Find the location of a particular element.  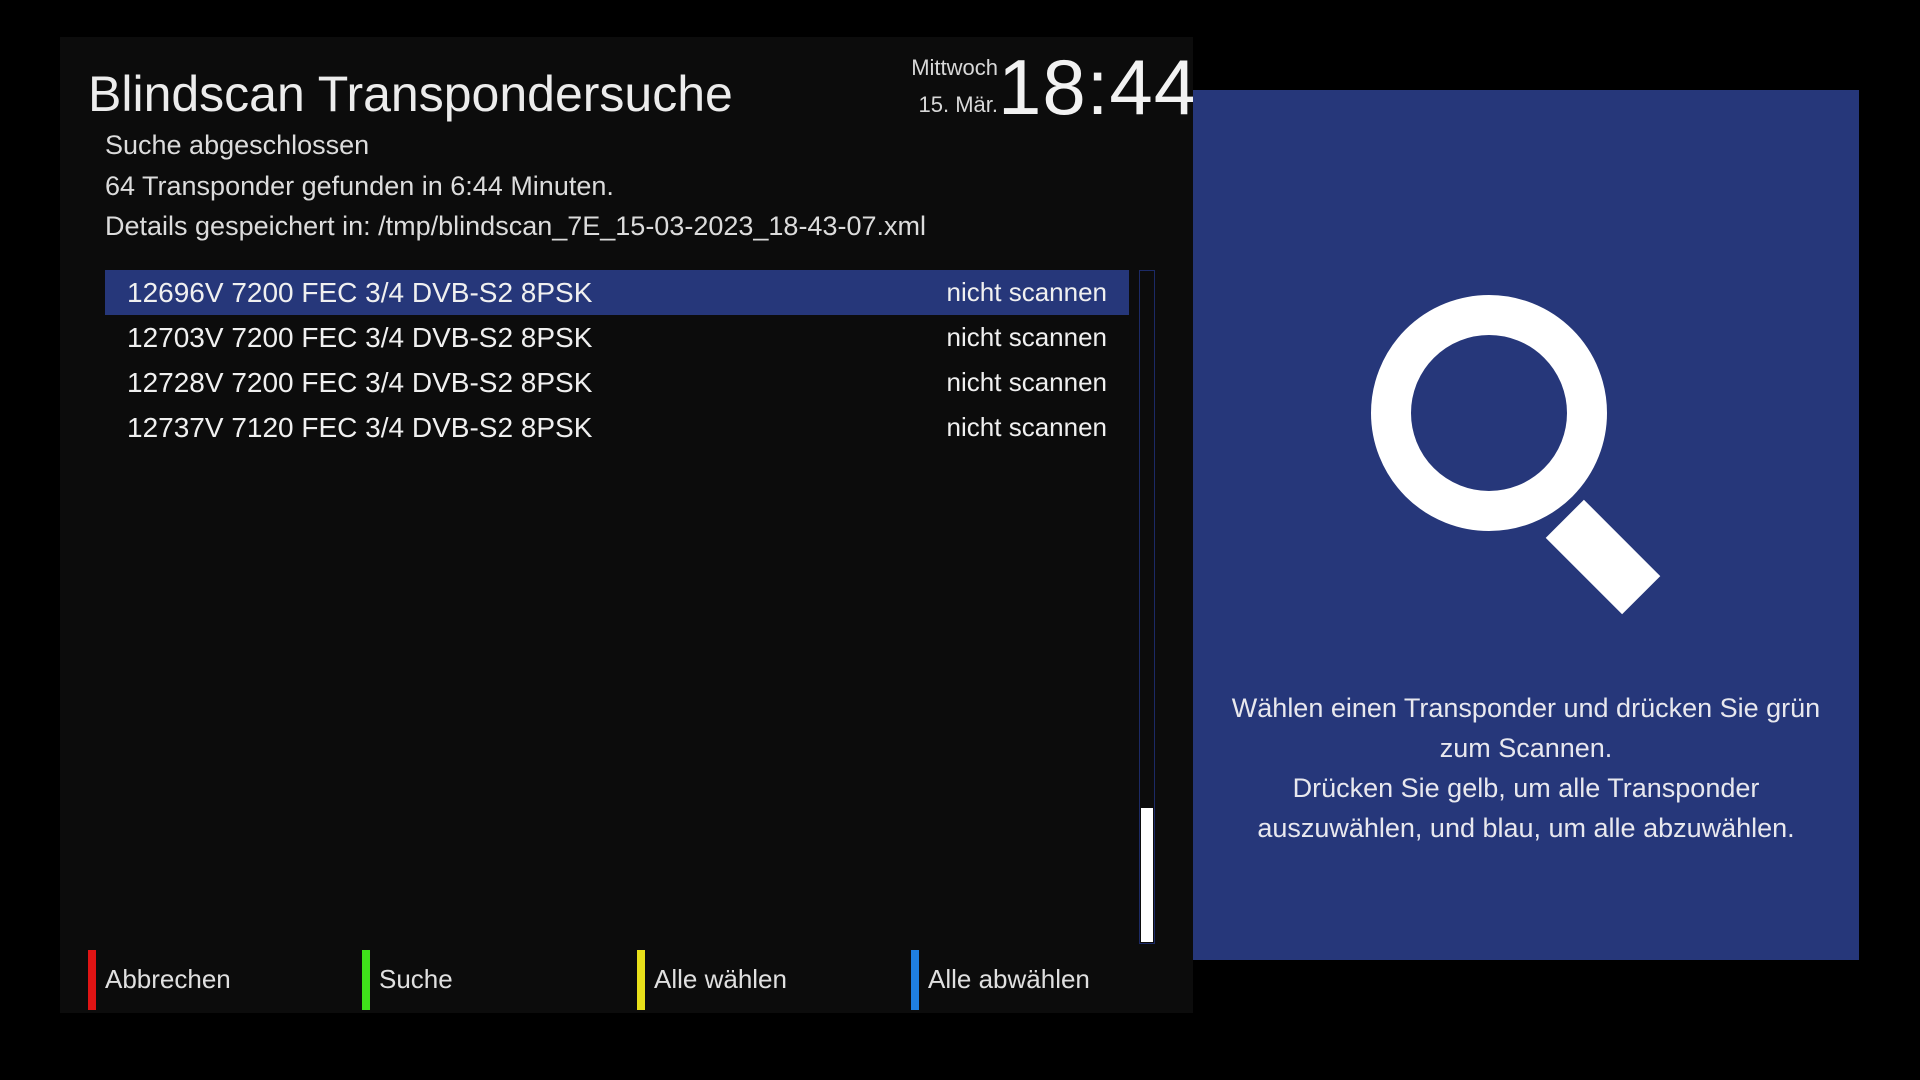

green-key-label: Suche is located at coordinates (416, 979).